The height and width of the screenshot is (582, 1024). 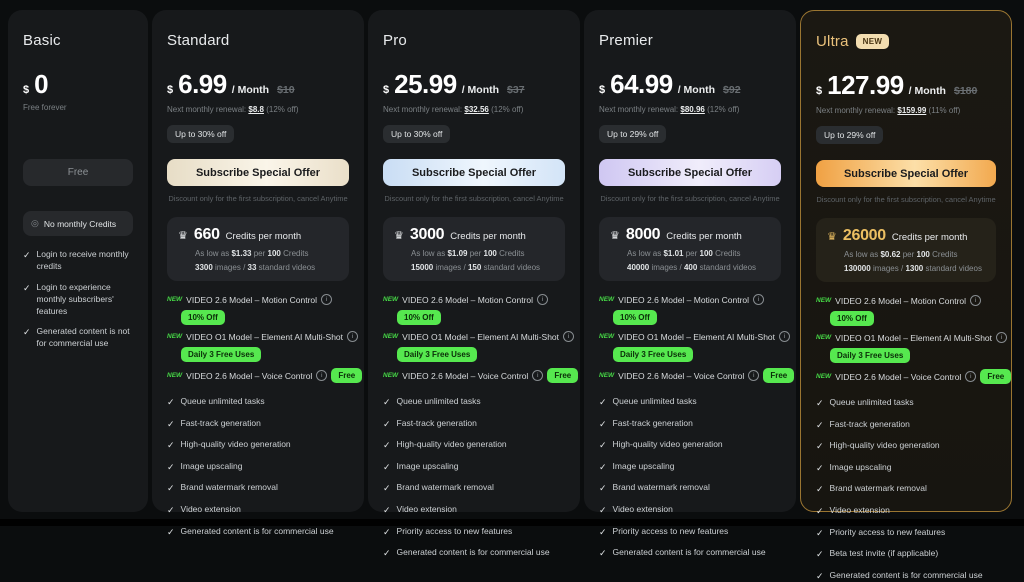 I want to click on old-price: $37, so click(x=516, y=90).